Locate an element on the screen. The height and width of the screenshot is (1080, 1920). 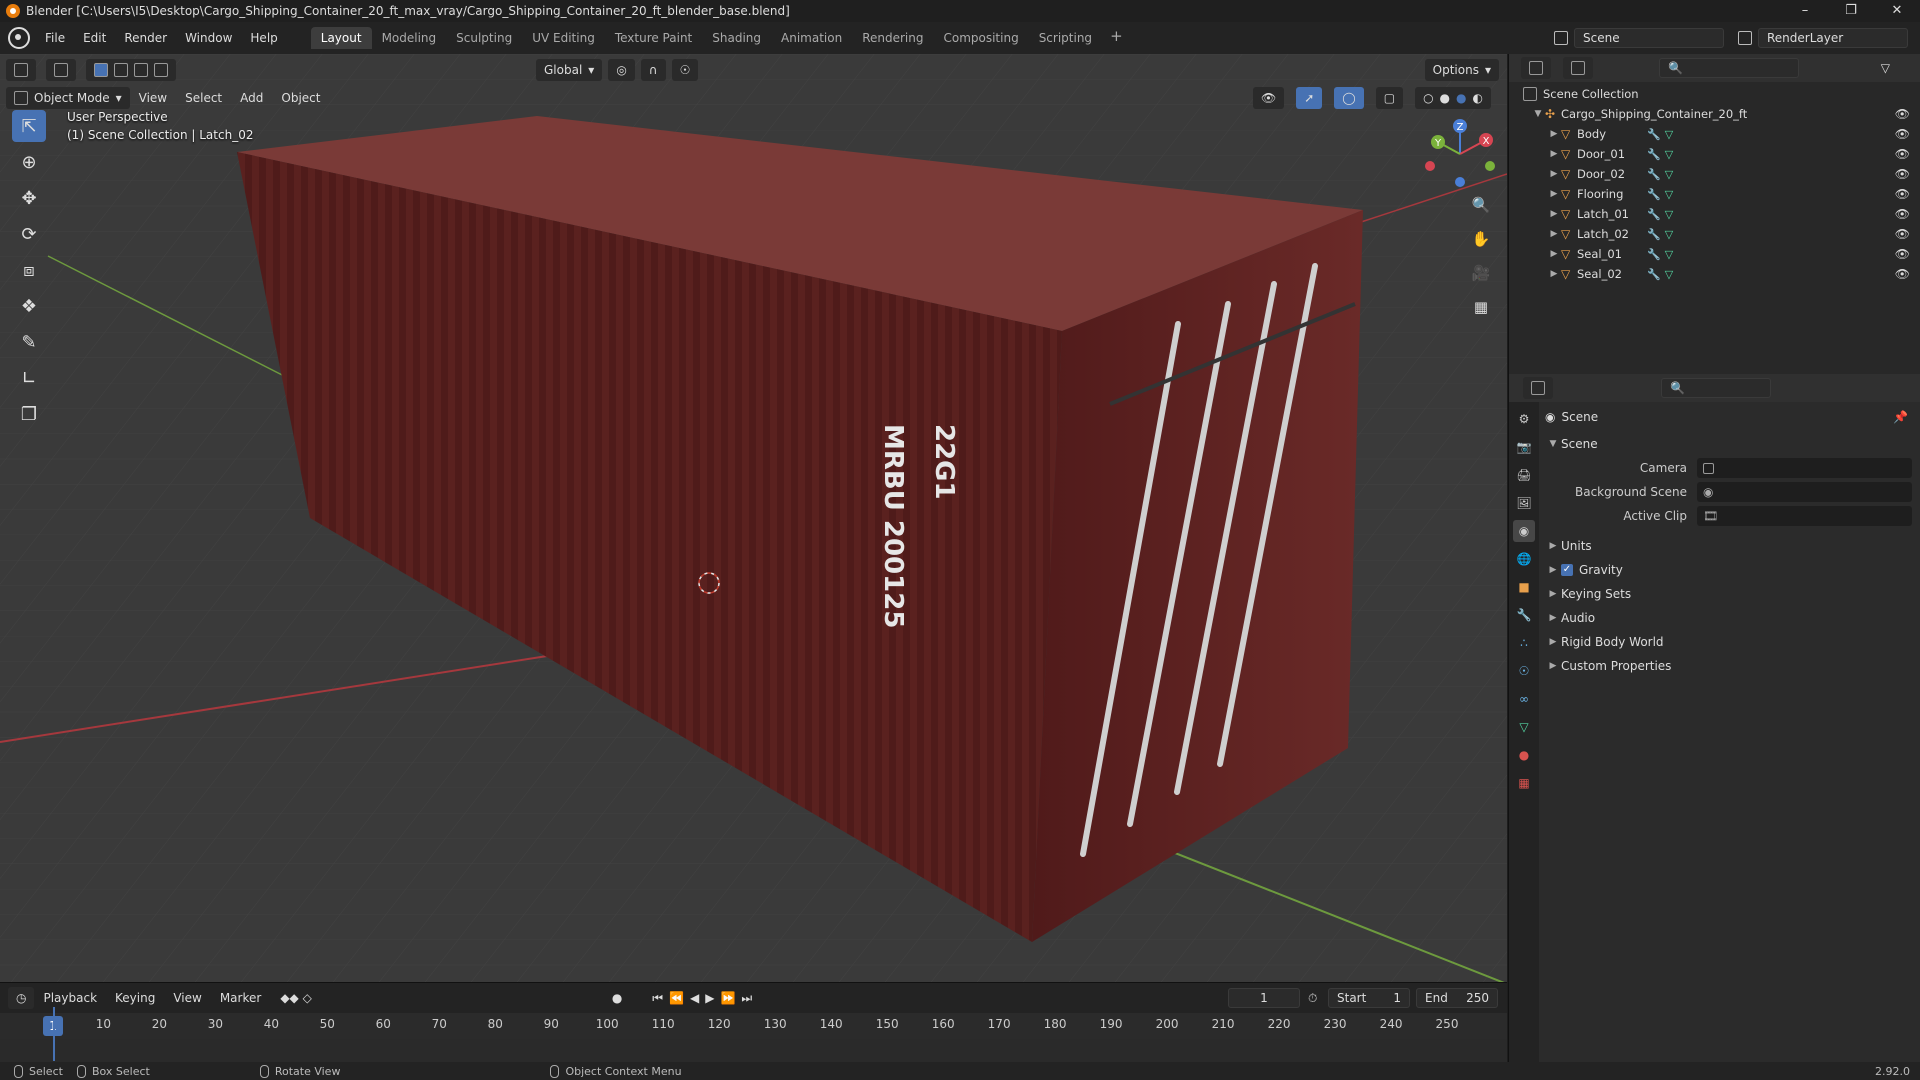
keyframe-icons: ◆◆ ◇ is located at coordinates (296, 998).